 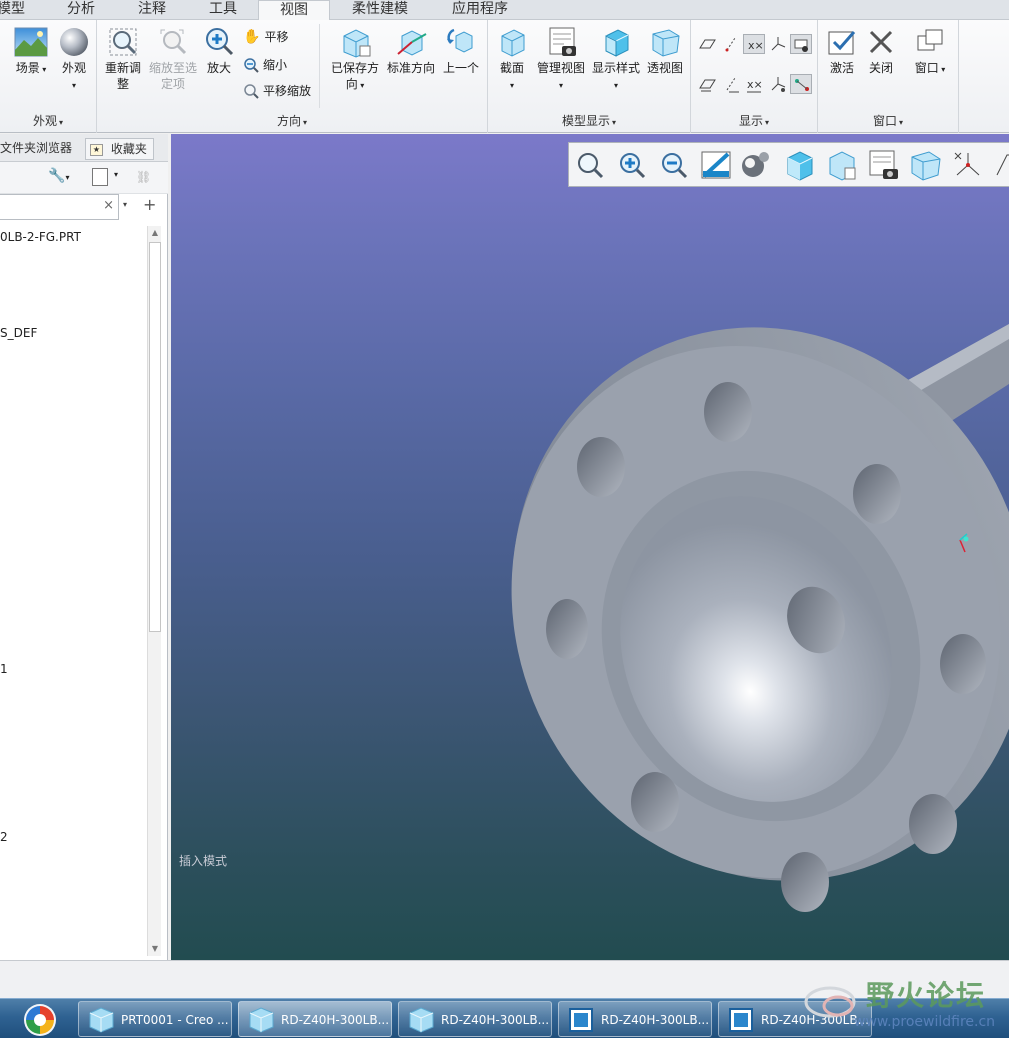 I want to click on tree-item-def: S_DEF, so click(x=18, y=333).